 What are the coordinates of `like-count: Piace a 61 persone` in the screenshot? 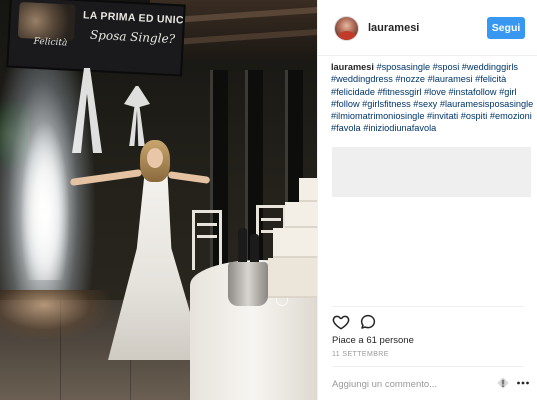 It's located at (373, 340).